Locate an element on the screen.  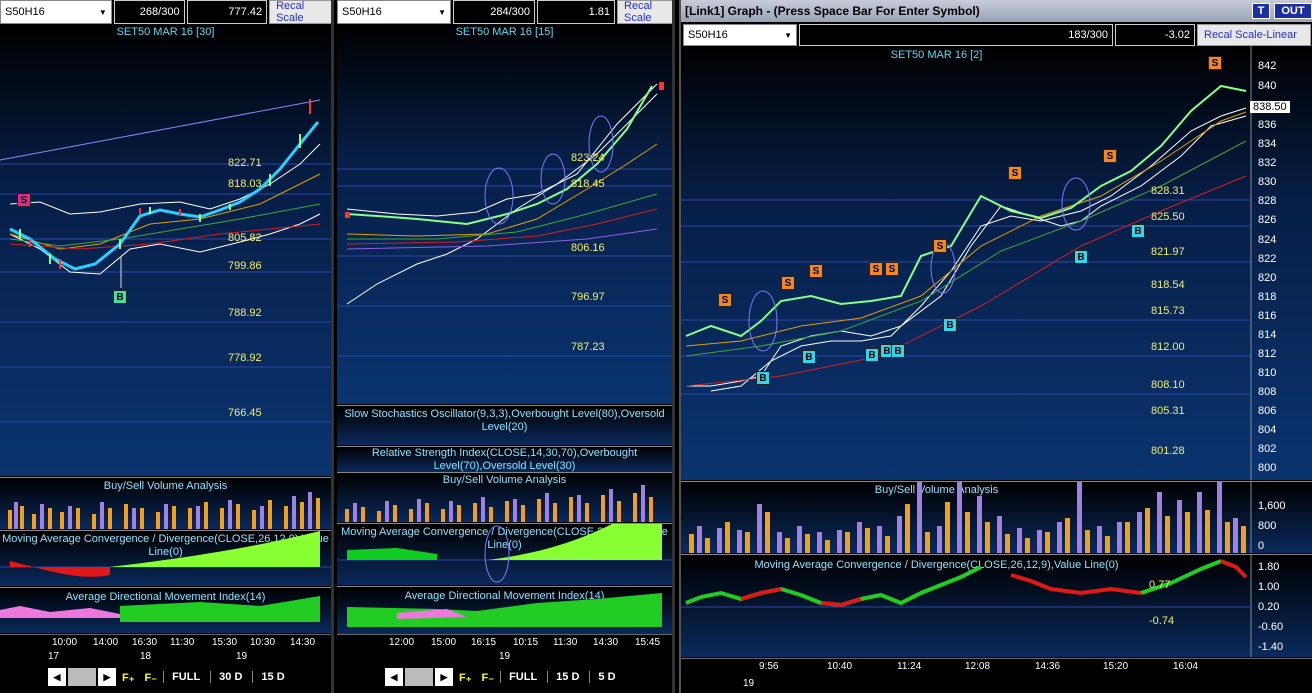
time-tick: 10:00 is located at coordinates (65, 642).